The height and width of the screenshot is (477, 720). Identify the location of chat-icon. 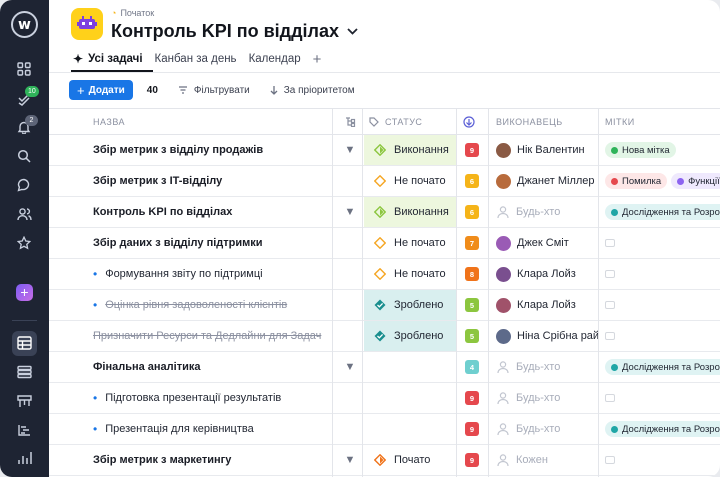
(24, 185).